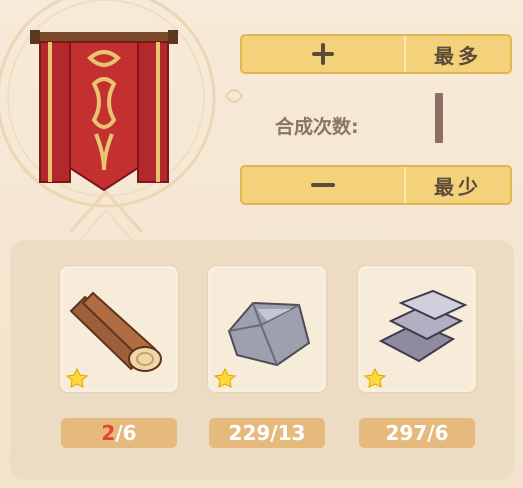 This screenshot has height=488, width=523. I want to click on material-count-ingot: 297/6, so click(417, 433).